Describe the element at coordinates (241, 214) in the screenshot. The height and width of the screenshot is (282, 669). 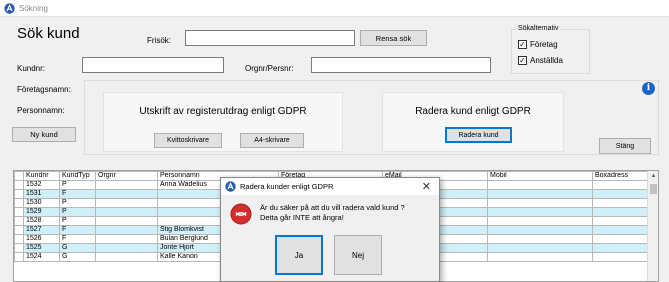
I see `stop-error-icon` at that location.